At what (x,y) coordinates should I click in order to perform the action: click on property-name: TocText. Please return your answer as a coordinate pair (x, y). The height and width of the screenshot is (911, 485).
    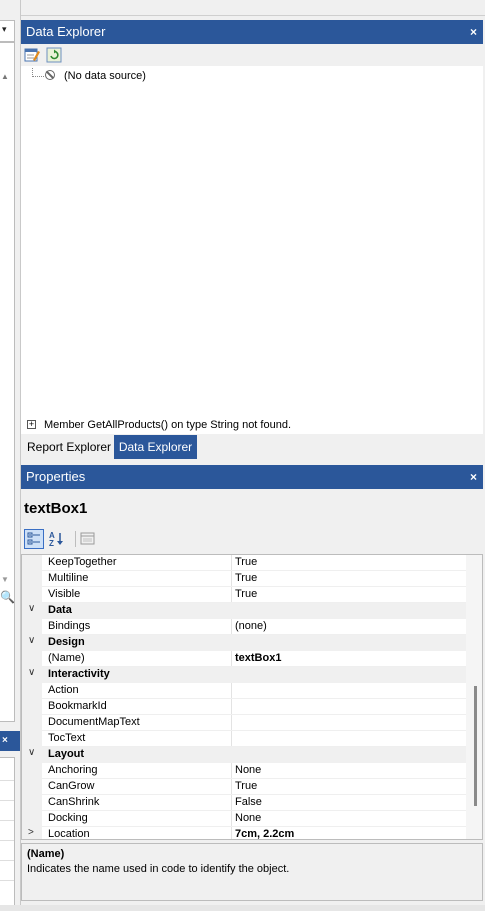
    Looking at the image, I should click on (67, 738).